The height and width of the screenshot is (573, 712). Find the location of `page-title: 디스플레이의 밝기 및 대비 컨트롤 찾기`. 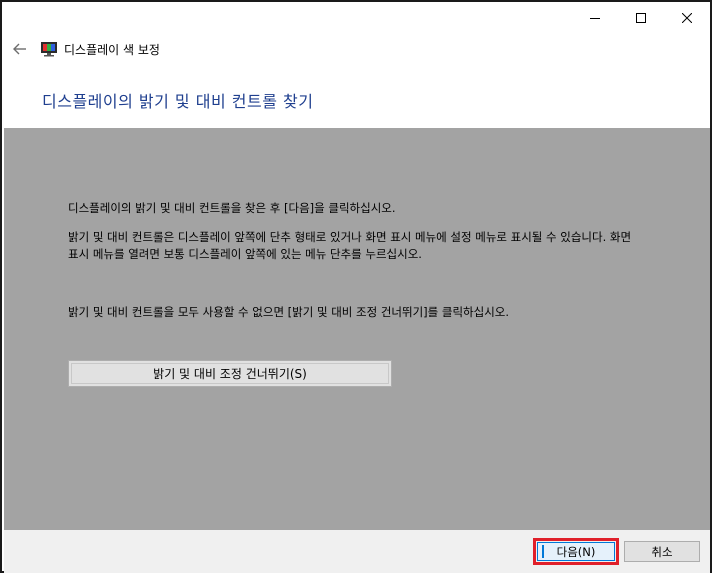

page-title: 디스플레이의 밝기 및 대비 컨트롤 찾기 is located at coordinates (178, 101).